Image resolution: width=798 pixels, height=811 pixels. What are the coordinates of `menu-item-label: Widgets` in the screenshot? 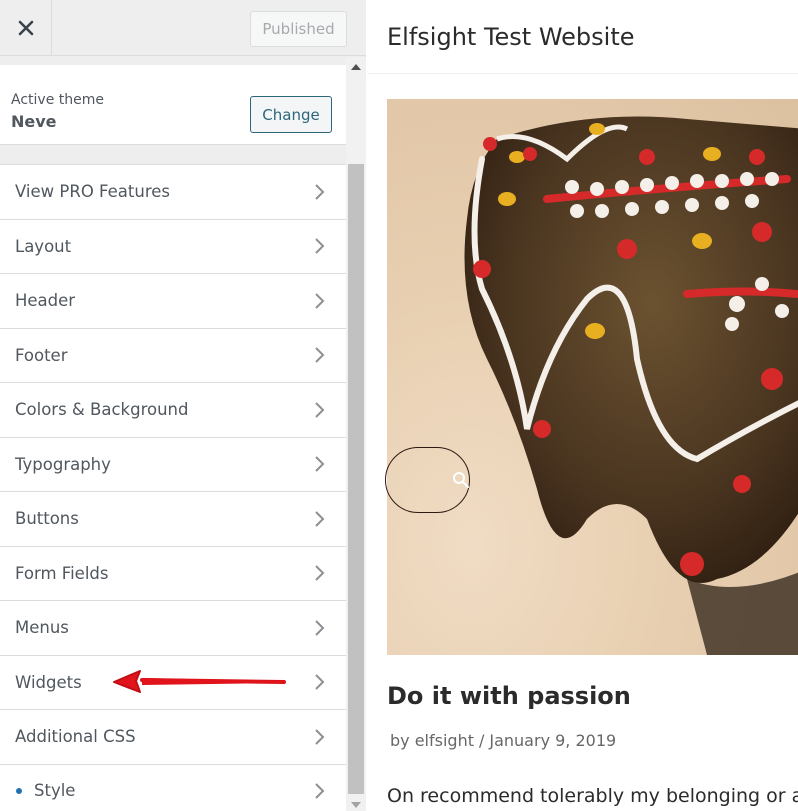 It's located at (48, 682).